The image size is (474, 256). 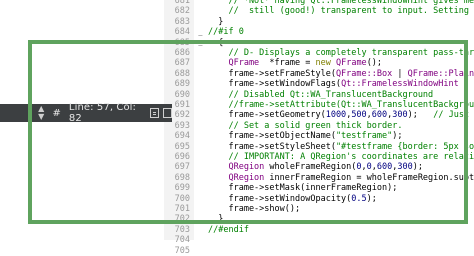 What do you see at coordinates (182, 229) in the screenshot?
I see `line-number: 703` at bounding box center [182, 229].